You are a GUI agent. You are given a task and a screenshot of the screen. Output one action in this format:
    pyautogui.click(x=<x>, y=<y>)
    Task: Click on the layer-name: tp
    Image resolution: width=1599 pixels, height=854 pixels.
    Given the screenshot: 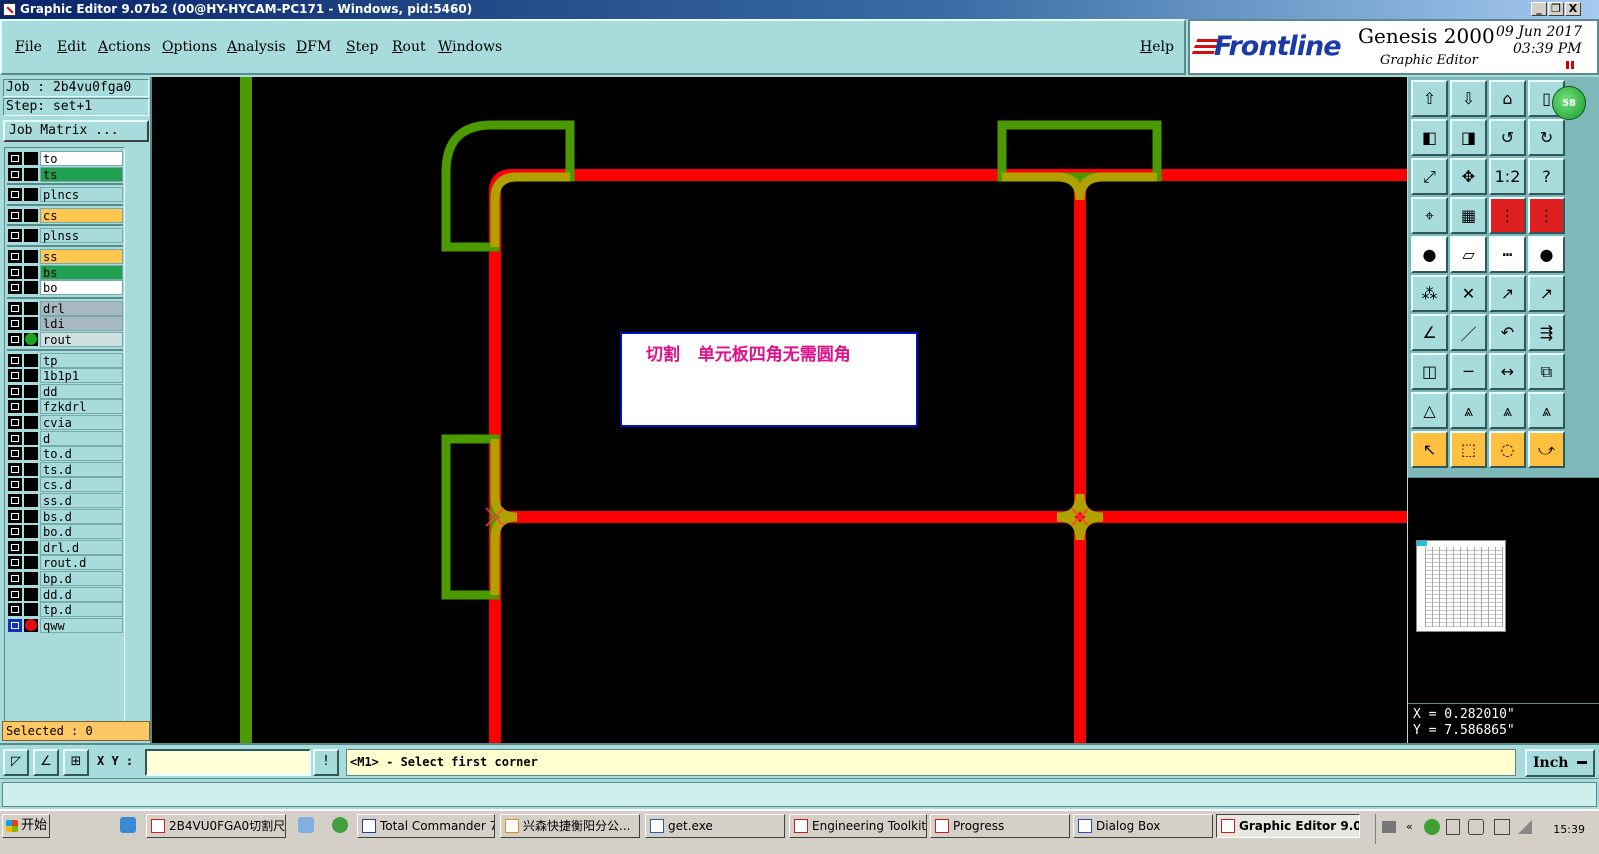 What is the action you would take?
    pyautogui.click(x=81, y=360)
    